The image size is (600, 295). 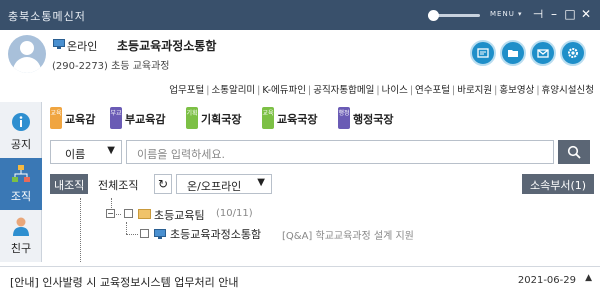 I want to click on sidebar-item-notice: 공지, so click(x=21, y=132).